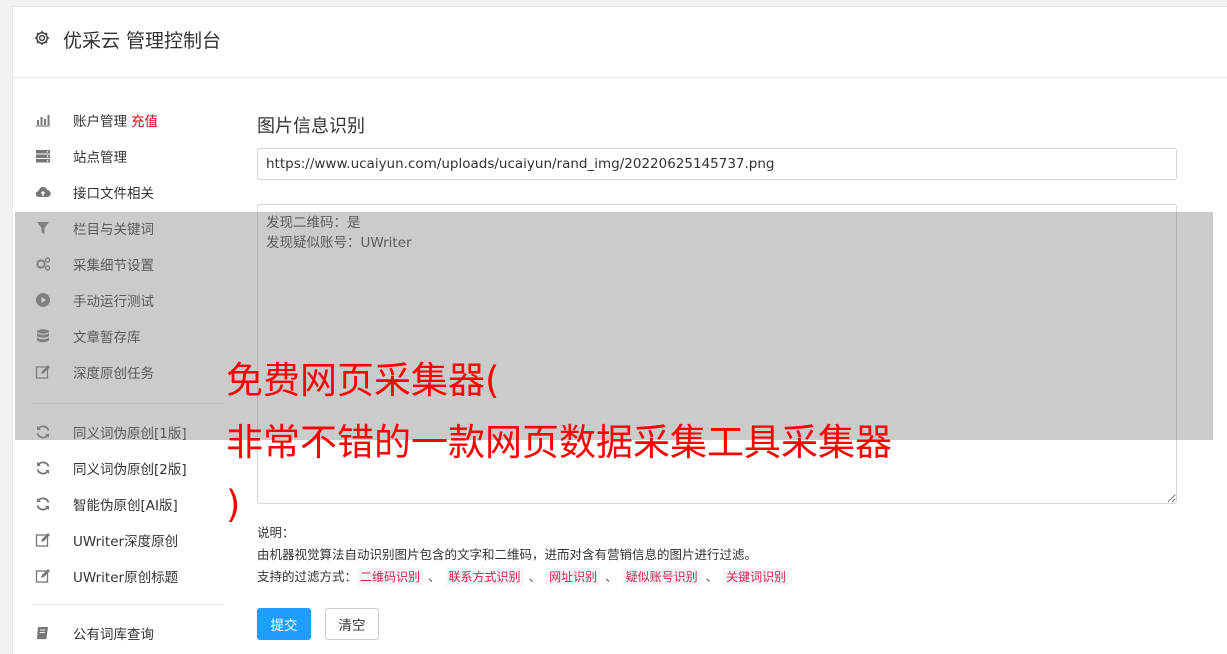 This screenshot has width=1227, height=654. What do you see at coordinates (43, 192) in the screenshot?
I see `cloud-upload-icon` at bounding box center [43, 192].